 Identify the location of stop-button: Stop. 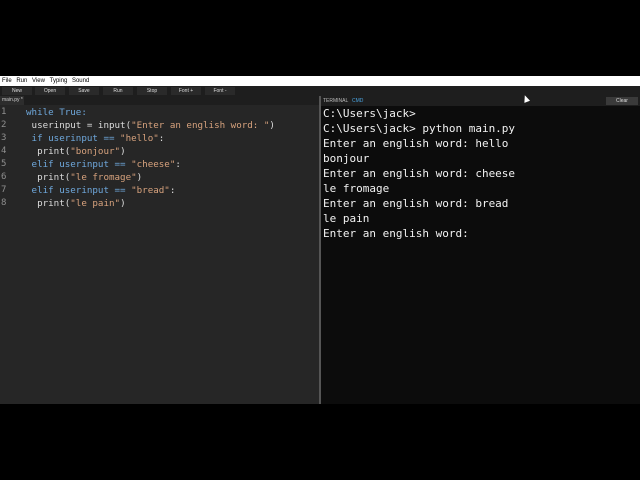
(152, 91).